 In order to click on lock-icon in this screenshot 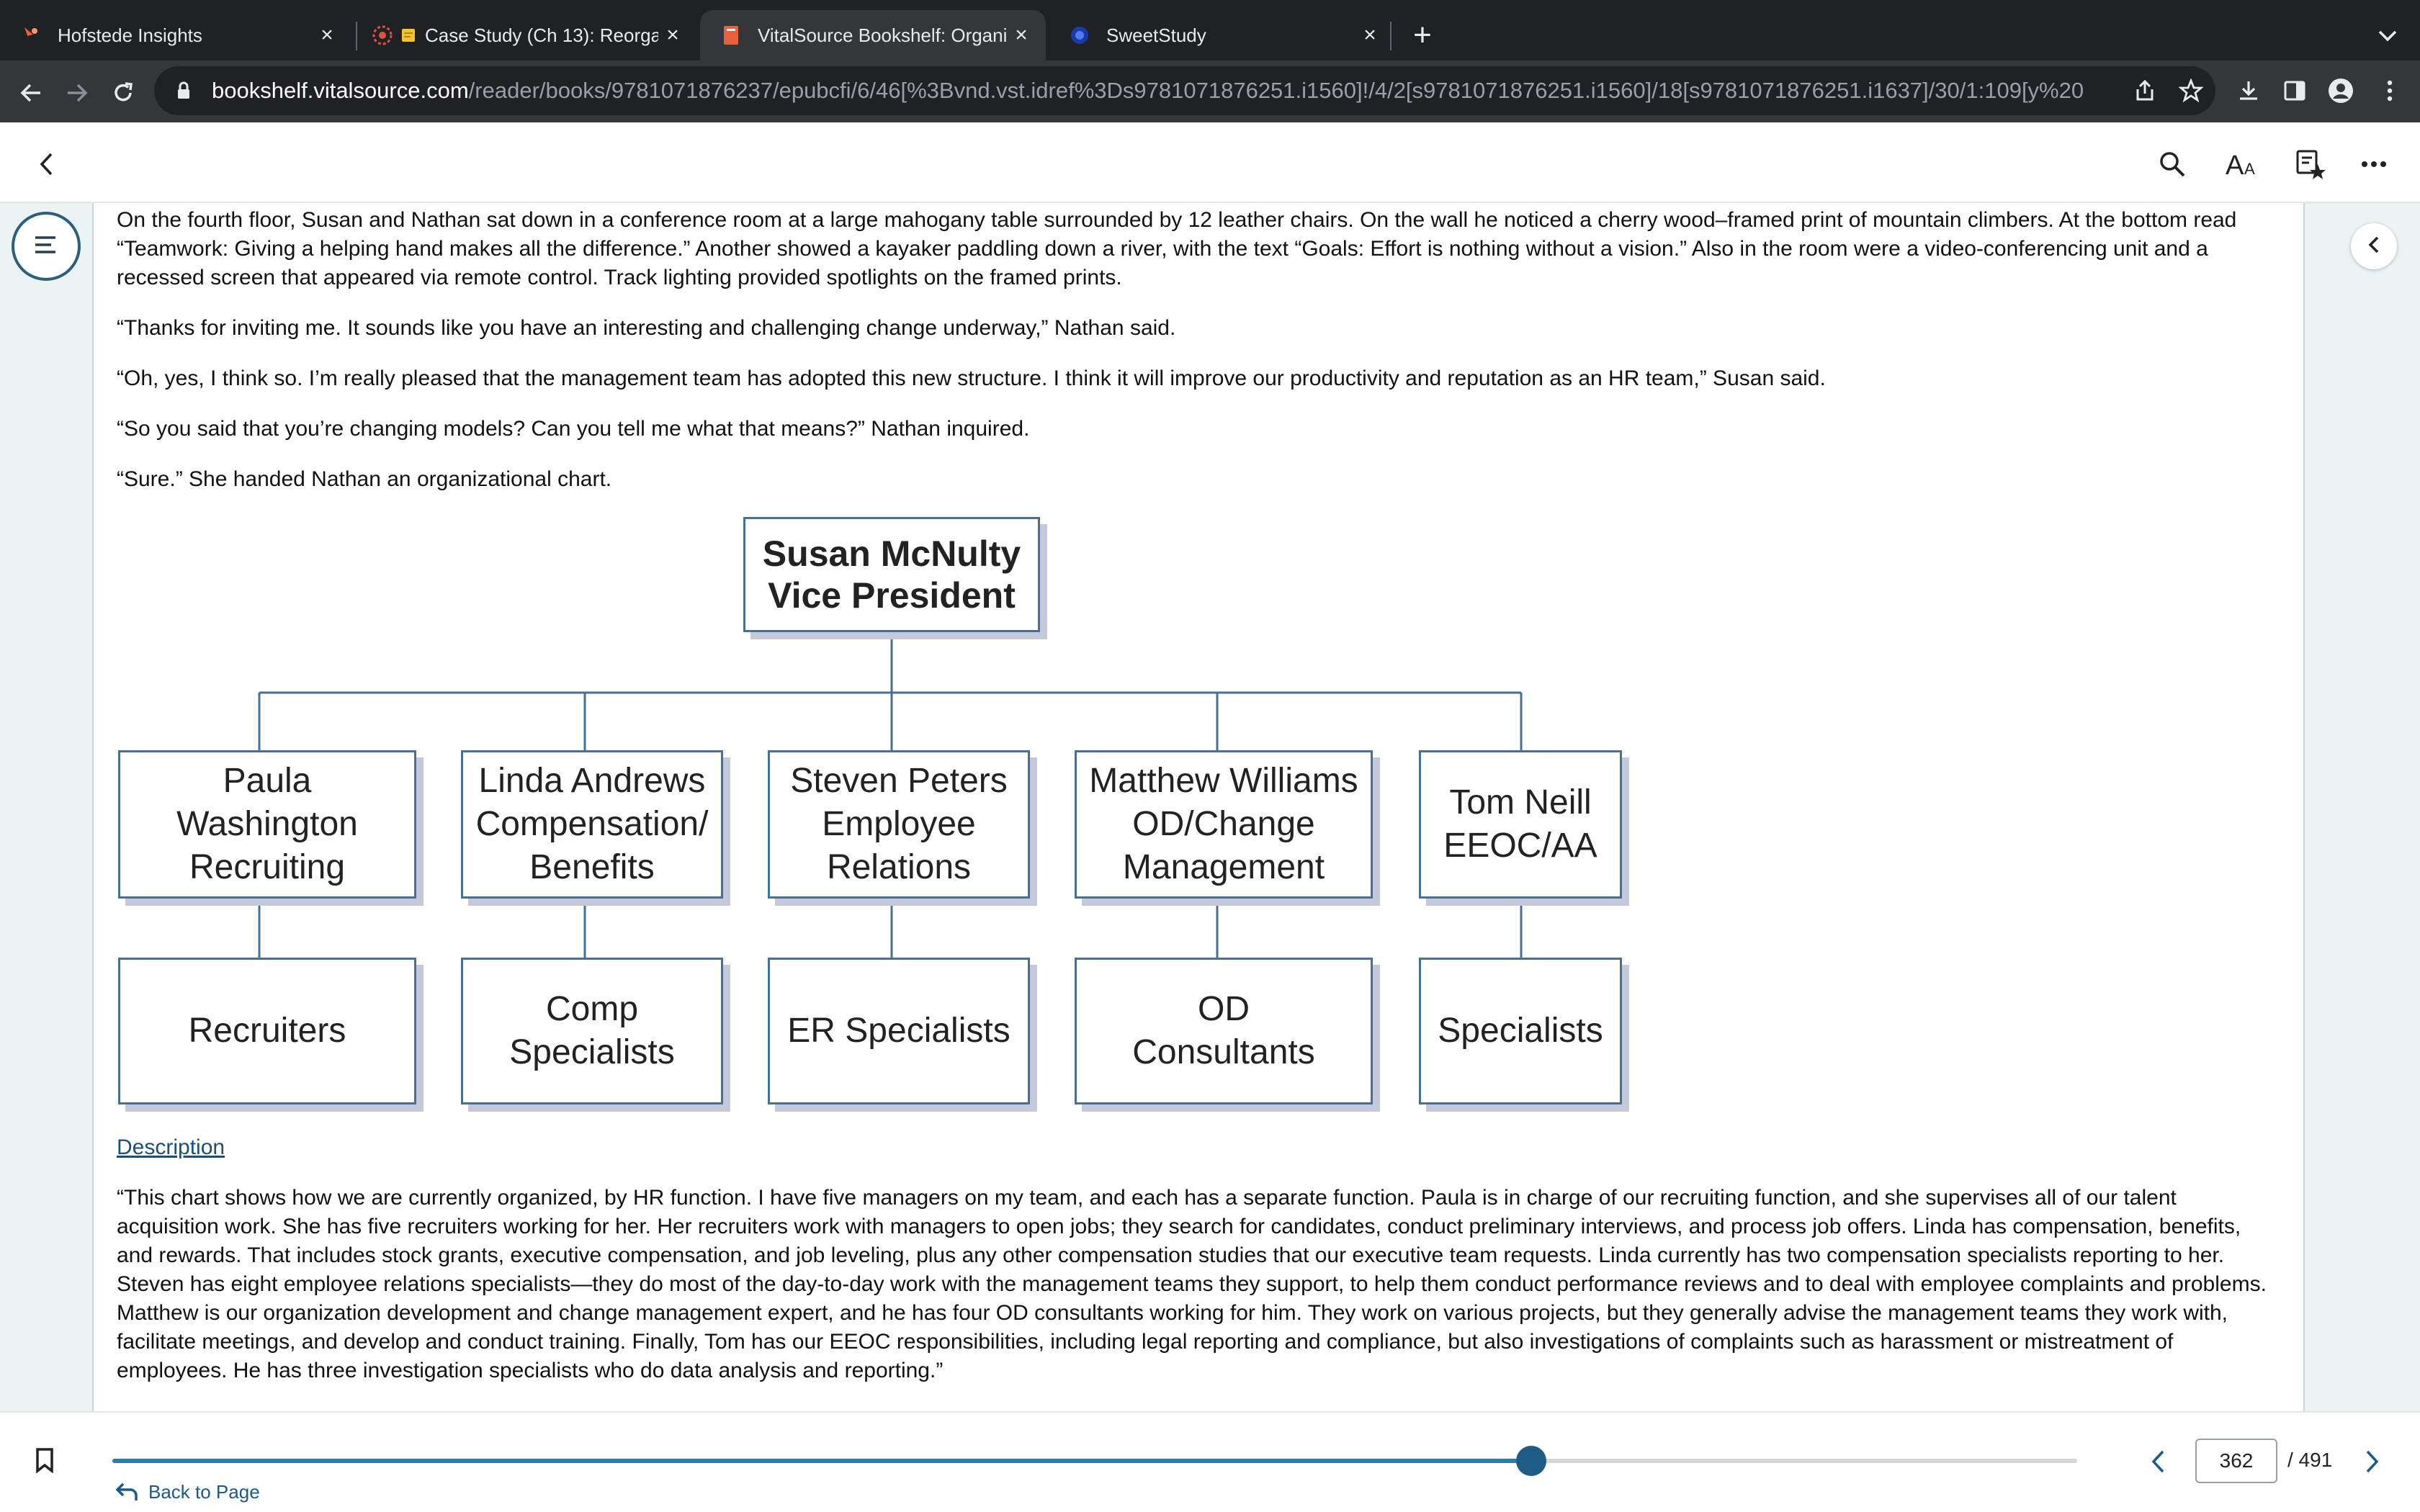, I will do `click(183, 91)`.